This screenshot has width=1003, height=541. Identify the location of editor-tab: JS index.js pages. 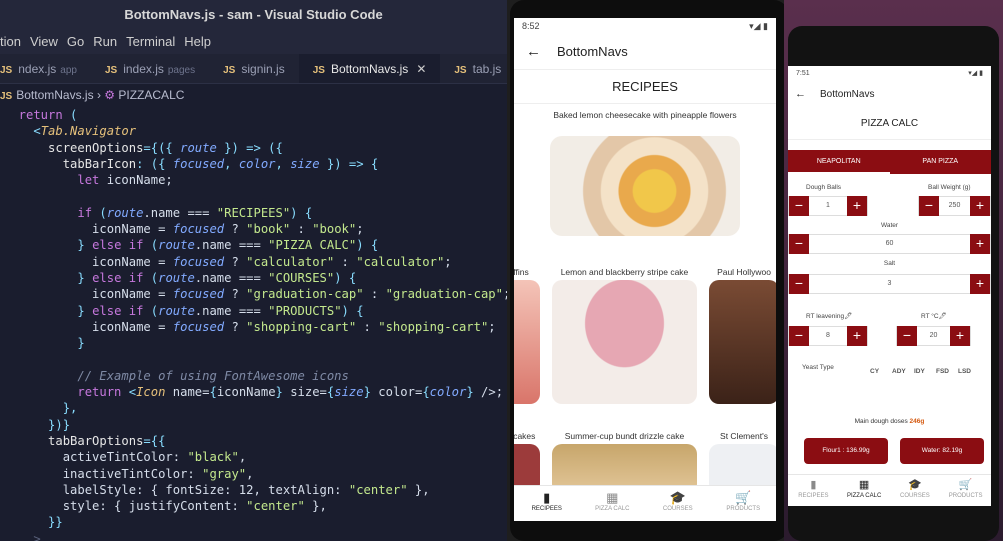
(150, 68).